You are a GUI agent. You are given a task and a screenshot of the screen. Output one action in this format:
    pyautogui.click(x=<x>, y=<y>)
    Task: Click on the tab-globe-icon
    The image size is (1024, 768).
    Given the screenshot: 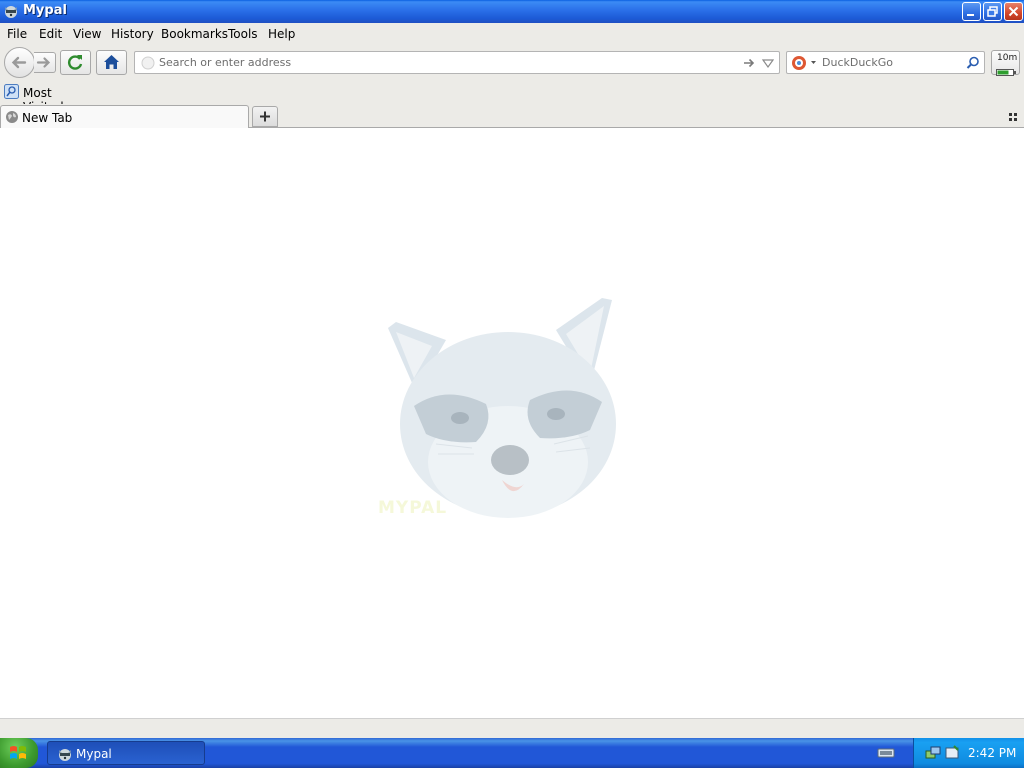 What is the action you would take?
    pyautogui.click(x=12, y=118)
    